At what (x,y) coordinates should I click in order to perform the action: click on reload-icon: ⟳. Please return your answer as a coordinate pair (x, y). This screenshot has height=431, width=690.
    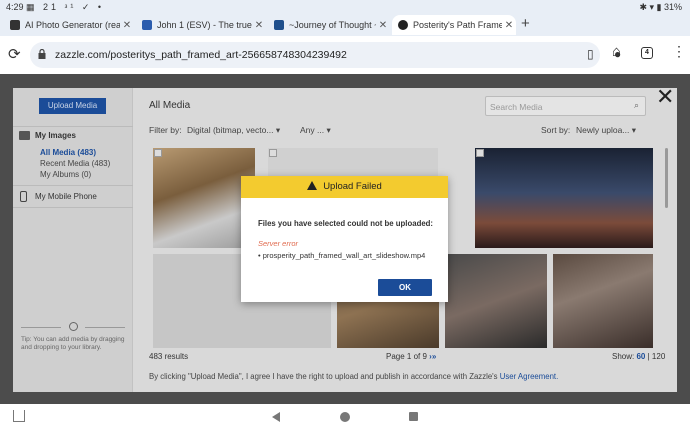
    Looking at the image, I should click on (14, 54).